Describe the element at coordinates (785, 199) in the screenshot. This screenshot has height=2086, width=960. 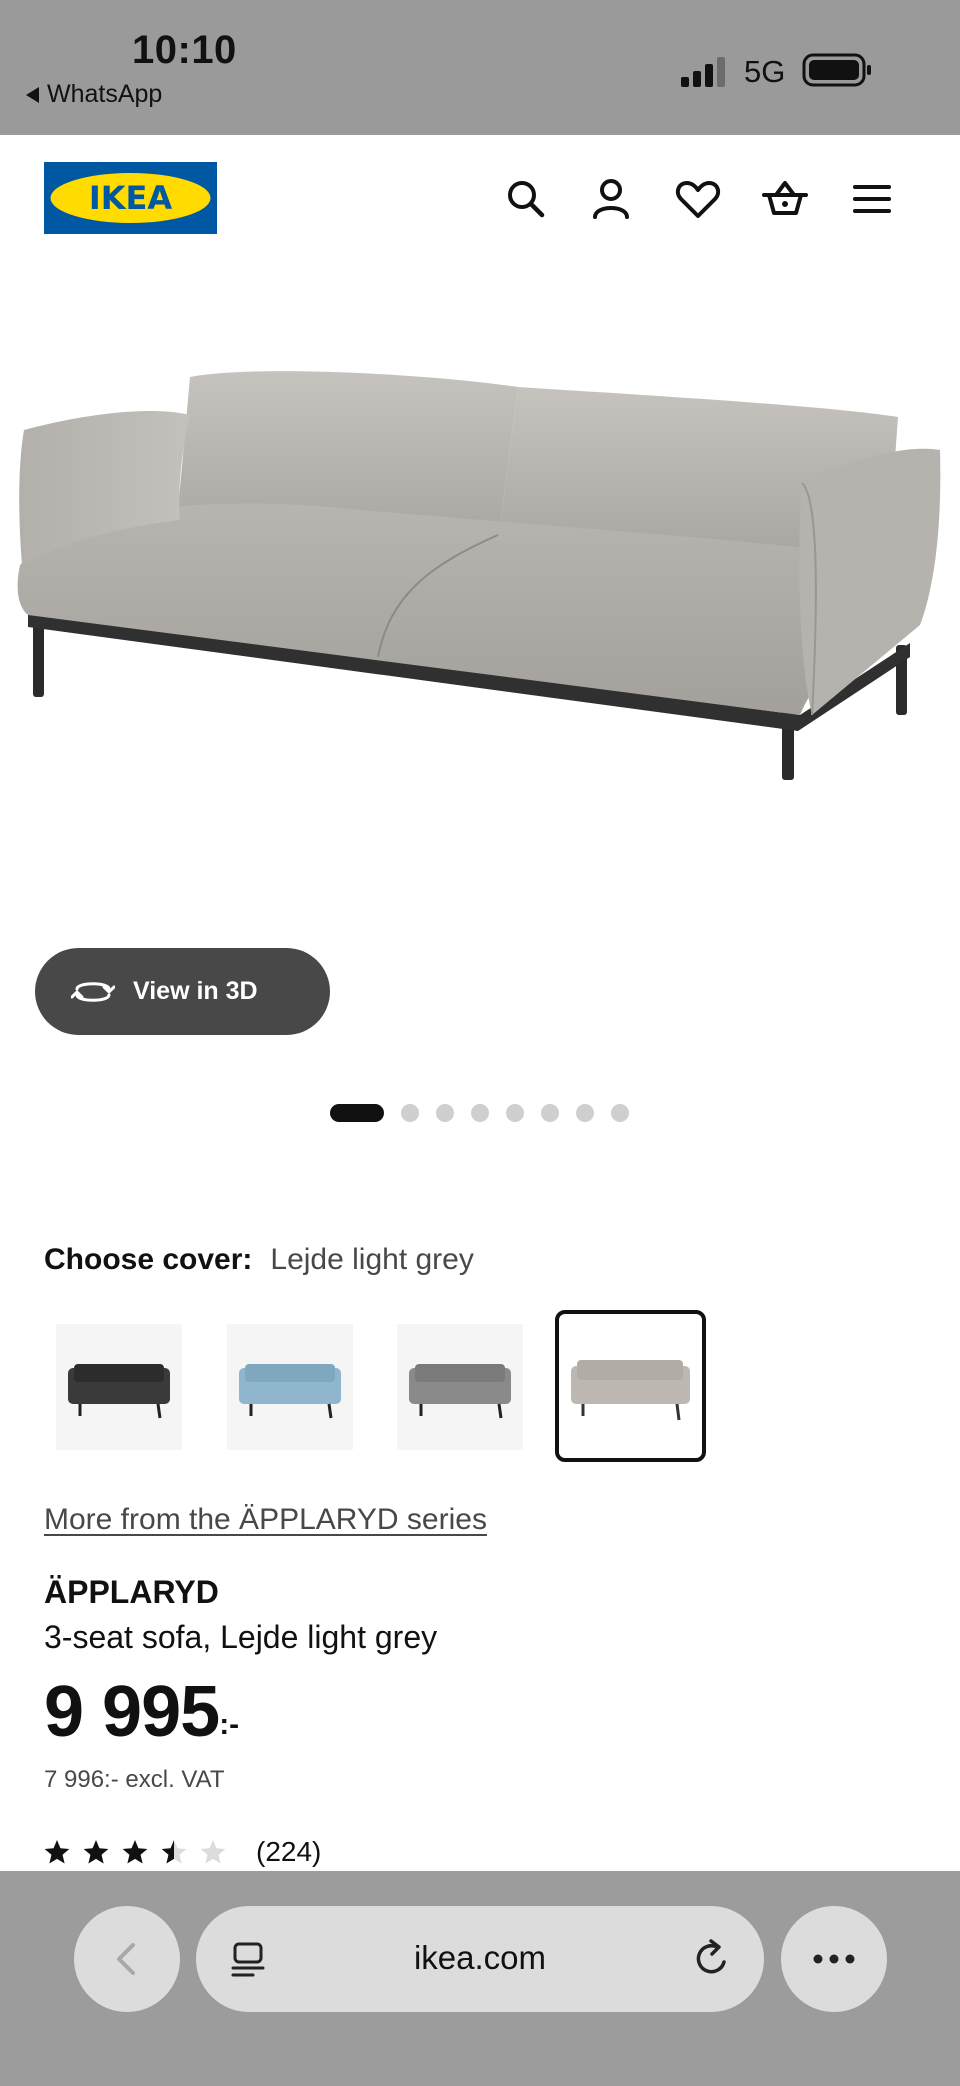
I see `basket-icon` at that location.